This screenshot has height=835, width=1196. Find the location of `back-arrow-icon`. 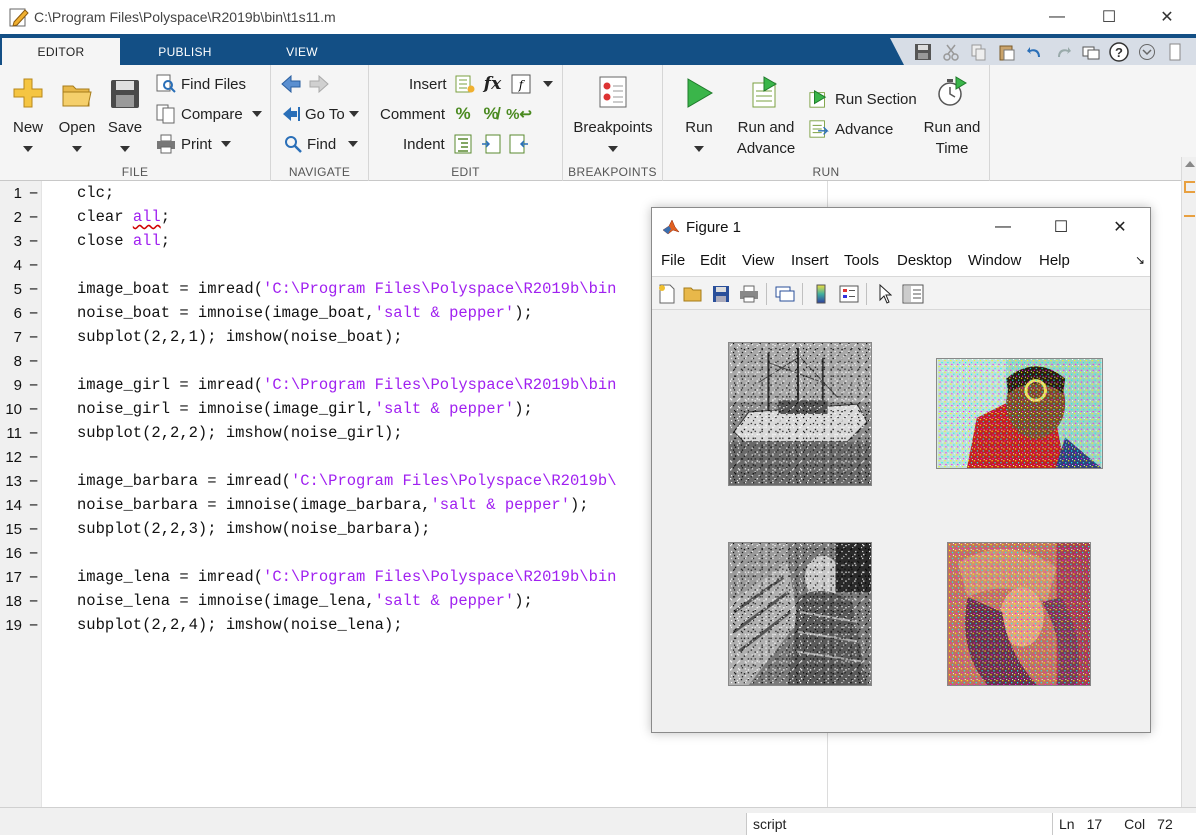

back-arrow-icon is located at coordinates (291, 84).